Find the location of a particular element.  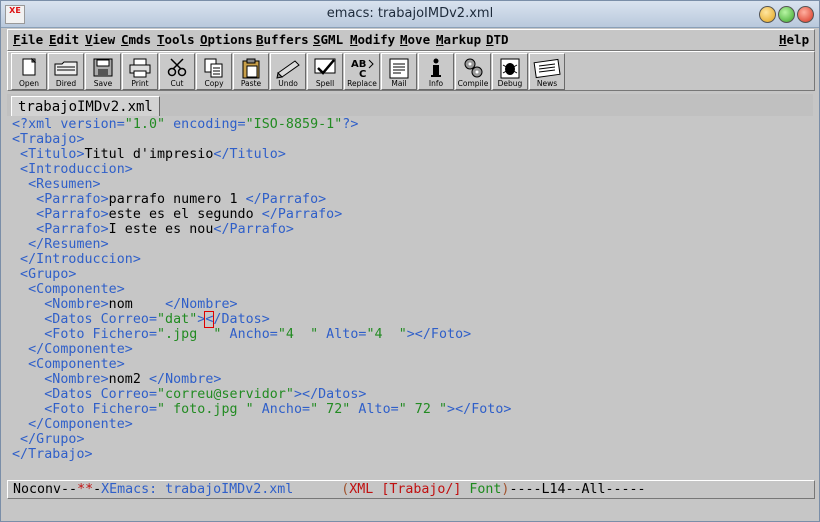

code-line: <Parrafo>I este es nou</Parrafo> is located at coordinates (153, 229).